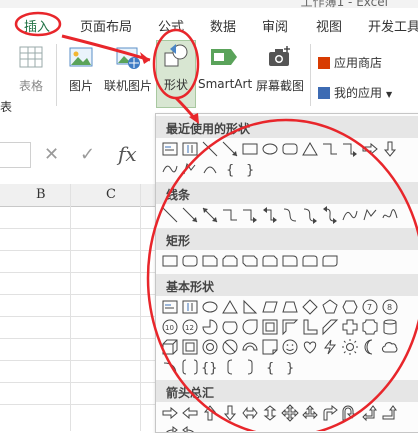 This screenshot has height=433, width=418. Describe the element at coordinates (223, 25) in the screenshot. I see `tab-data: 数据` at that location.